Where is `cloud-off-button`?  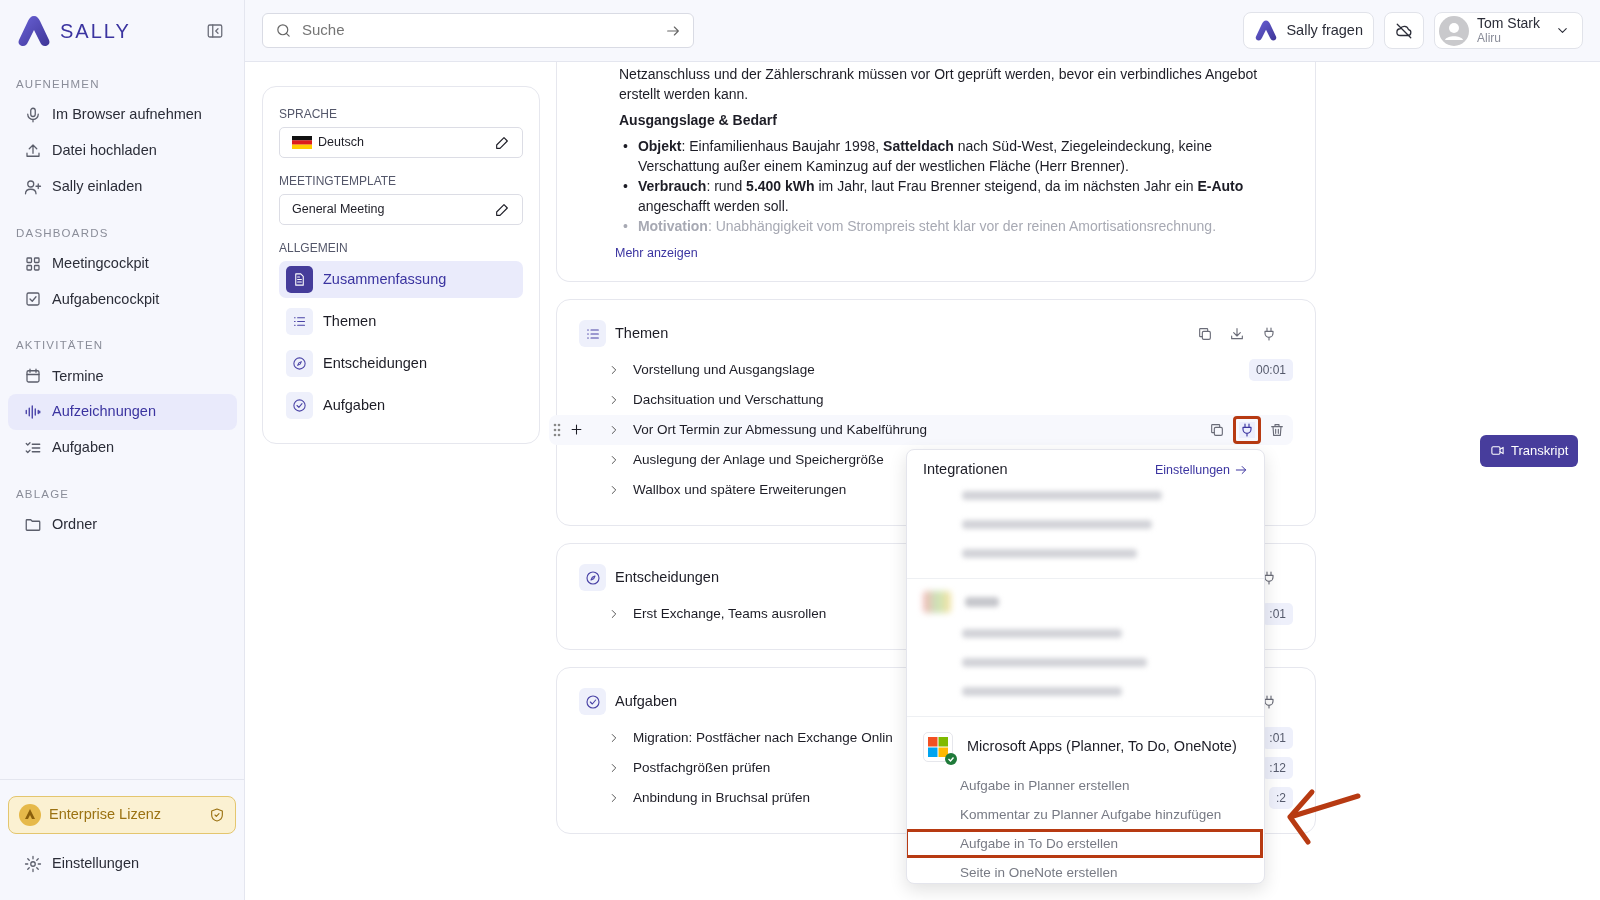
cloud-off-button is located at coordinates (1404, 30).